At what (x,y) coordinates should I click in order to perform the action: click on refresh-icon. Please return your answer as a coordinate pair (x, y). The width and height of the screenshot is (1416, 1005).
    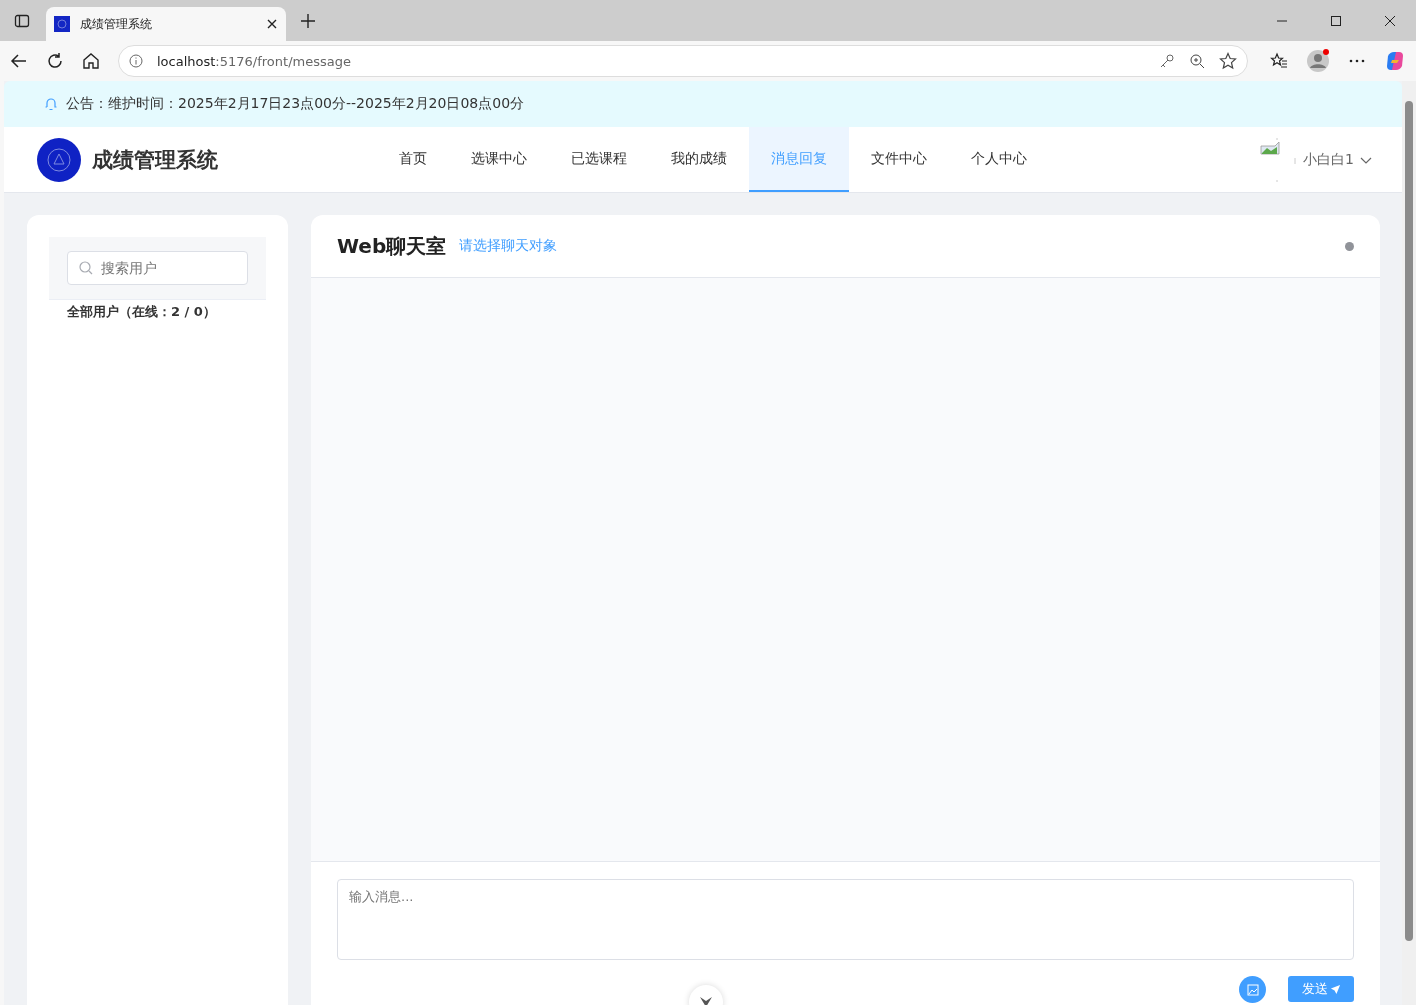
    Looking at the image, I should click on (55, 61).